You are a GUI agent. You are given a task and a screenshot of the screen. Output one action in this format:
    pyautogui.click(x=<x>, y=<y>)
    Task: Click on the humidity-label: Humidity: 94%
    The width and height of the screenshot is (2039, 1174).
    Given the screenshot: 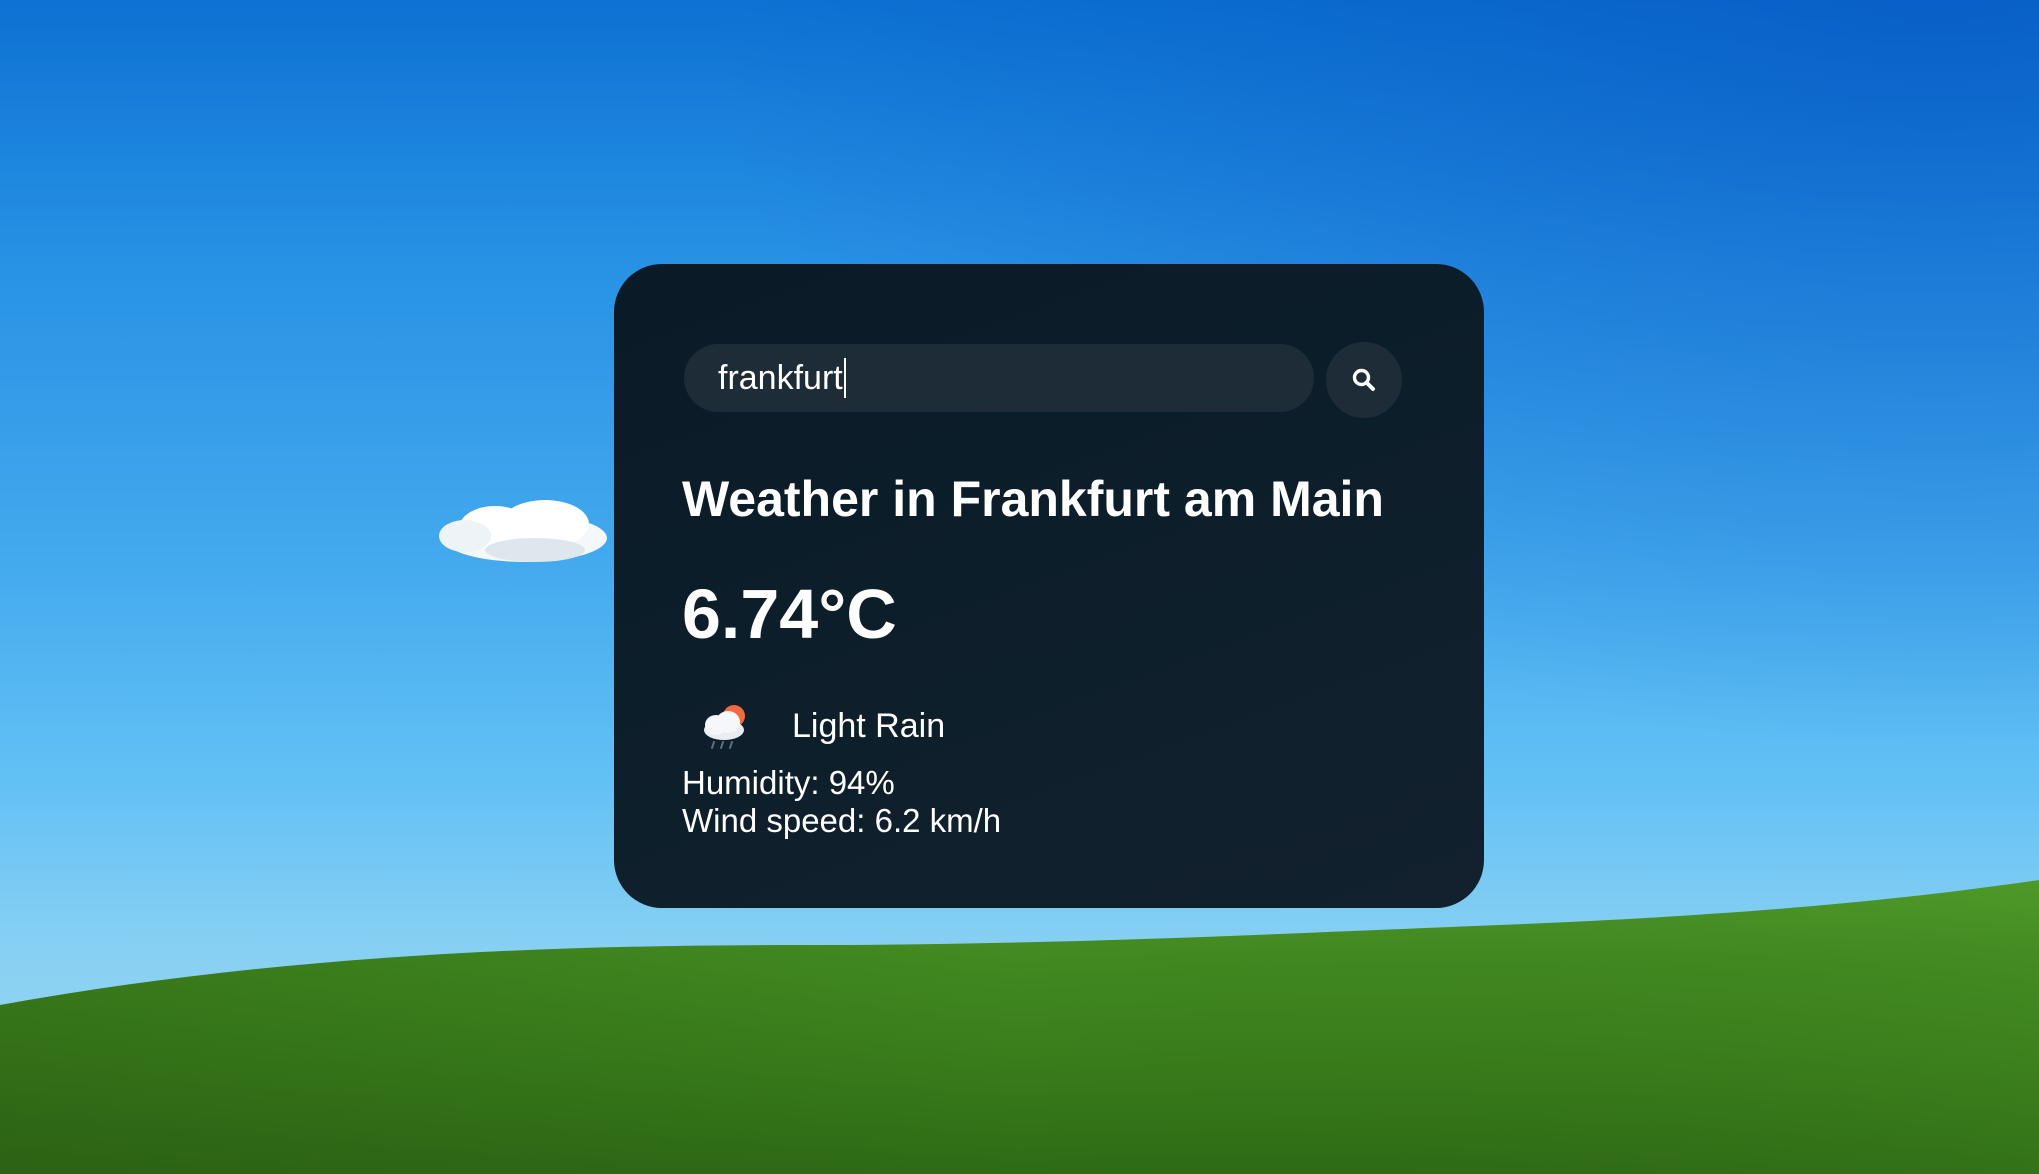 What is the action you would take?
    pyautogui.click(x=788, y=782)
    